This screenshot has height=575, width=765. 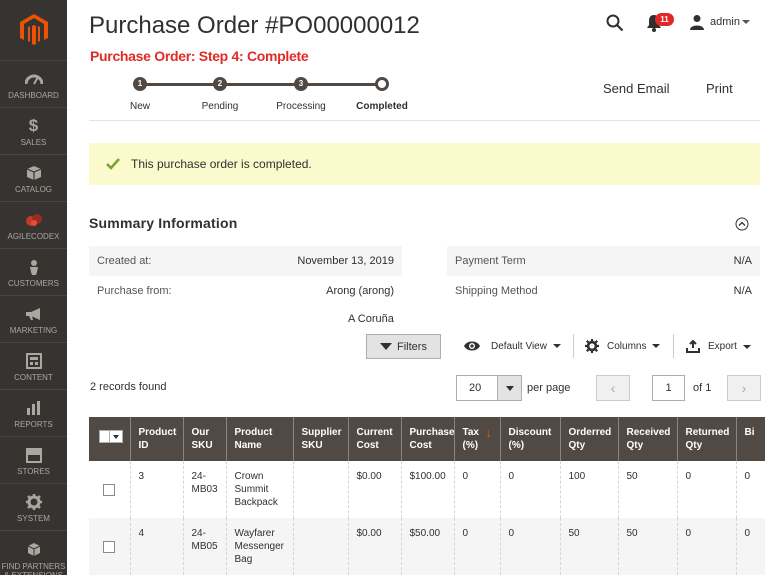 What do you see at coordinates (105, 436) in the screenshot?
I see `checkbox` at bounding box center [105, 436].